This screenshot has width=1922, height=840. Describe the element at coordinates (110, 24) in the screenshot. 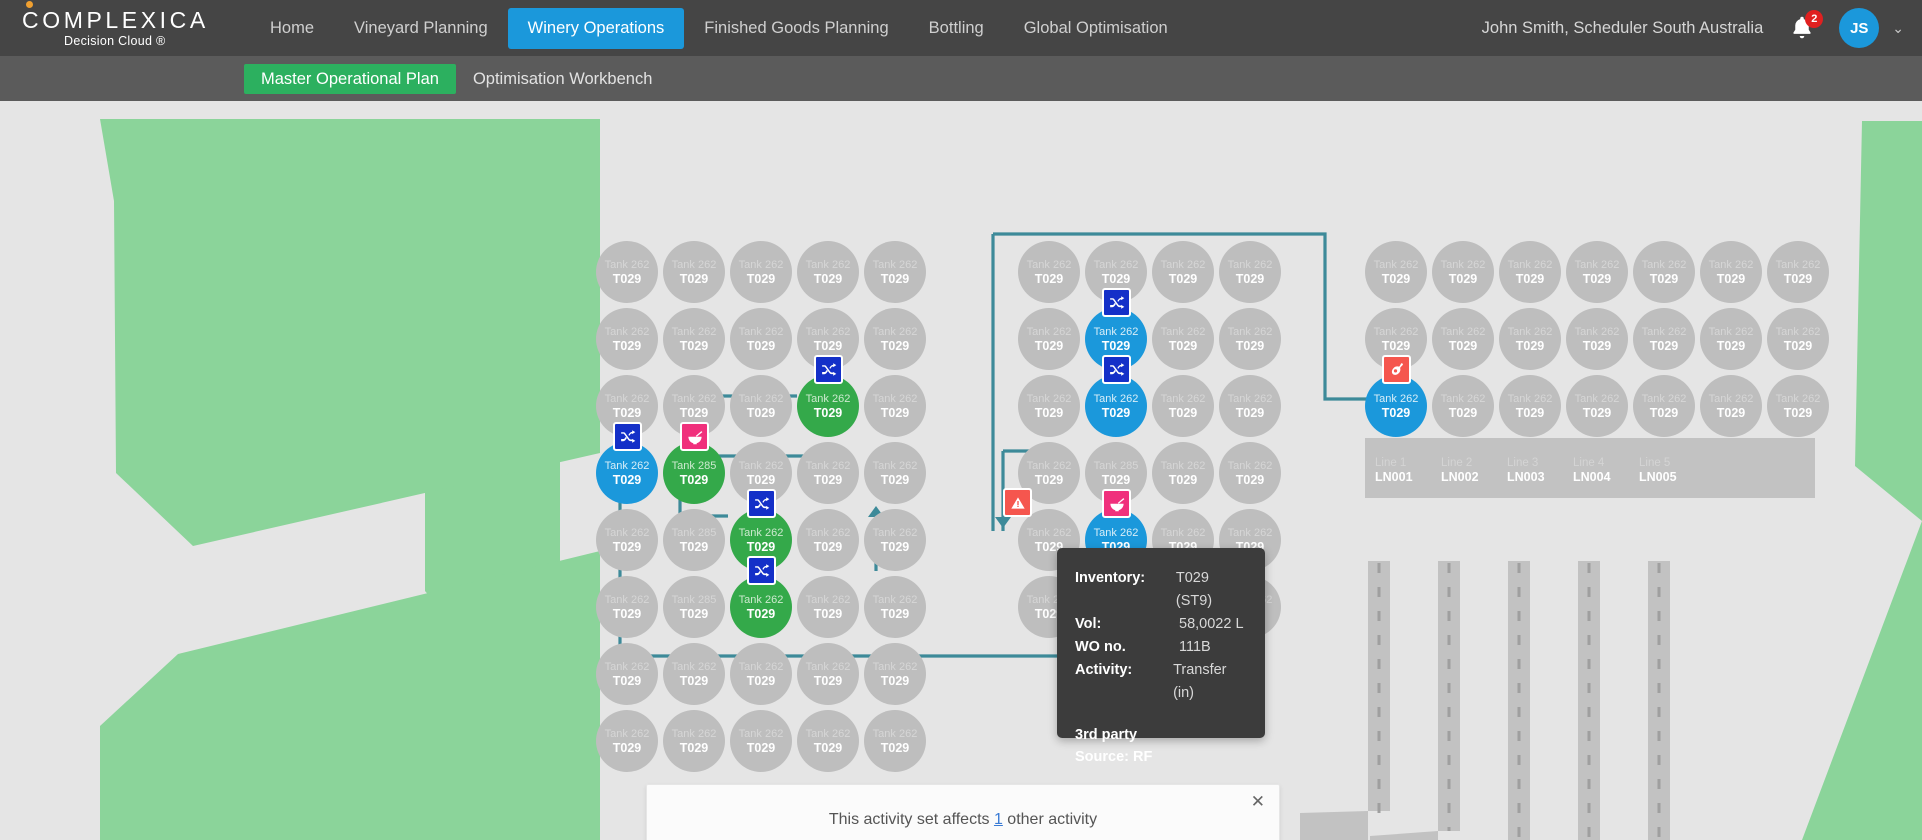

I see `brand-logo: COMPLEXICA Decision Cloud ®` at that location.